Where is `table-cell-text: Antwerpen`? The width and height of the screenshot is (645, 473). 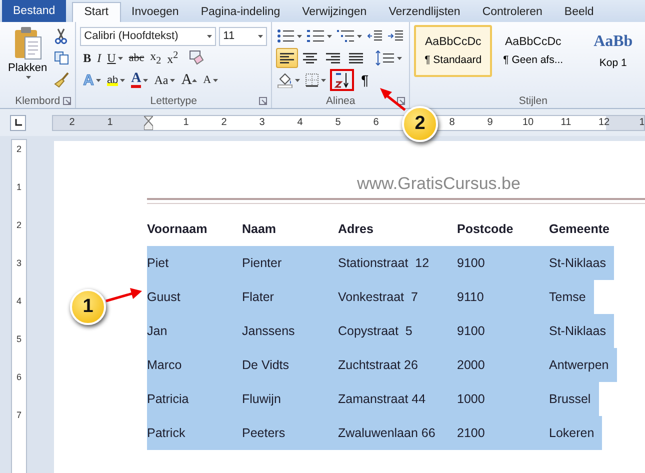 table-cell-text: Antwerpen is located at coordinates (579, 365).